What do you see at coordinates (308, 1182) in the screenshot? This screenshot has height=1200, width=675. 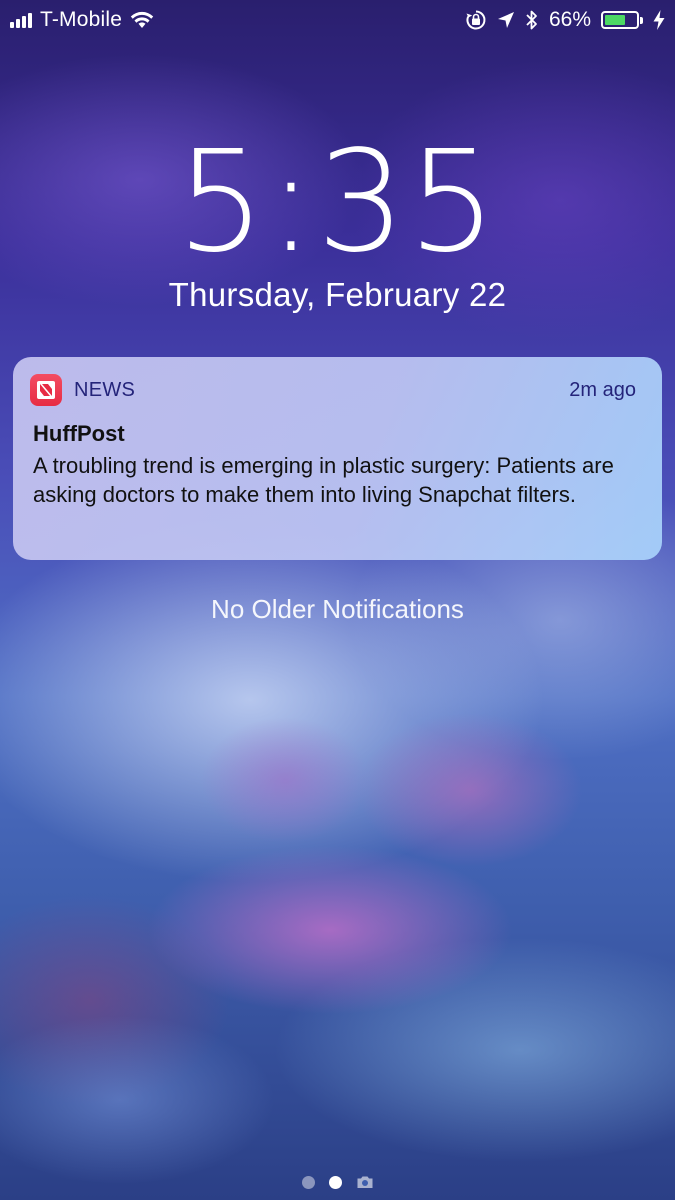 I see `page-dot` at bounding box center [308, 1182].